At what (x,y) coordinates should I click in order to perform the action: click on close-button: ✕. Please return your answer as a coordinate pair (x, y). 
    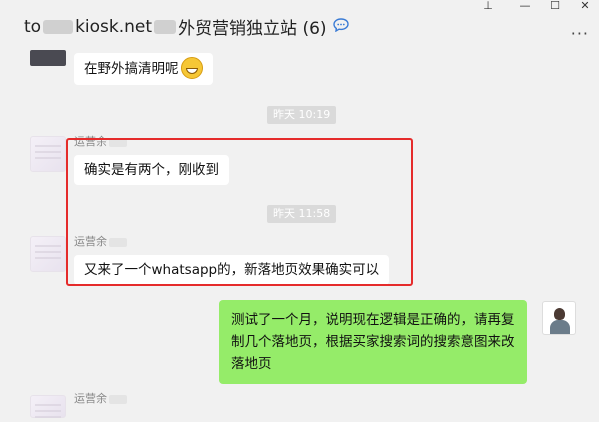
    Looking at the image, I should click on (585, 6).